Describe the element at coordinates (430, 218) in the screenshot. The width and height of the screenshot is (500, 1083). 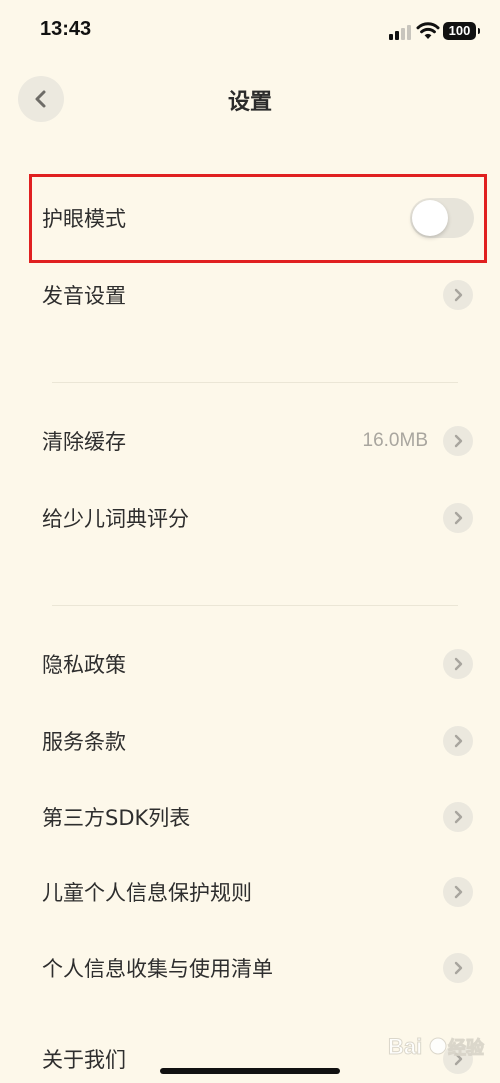
I see `toggle-knob` at that location.